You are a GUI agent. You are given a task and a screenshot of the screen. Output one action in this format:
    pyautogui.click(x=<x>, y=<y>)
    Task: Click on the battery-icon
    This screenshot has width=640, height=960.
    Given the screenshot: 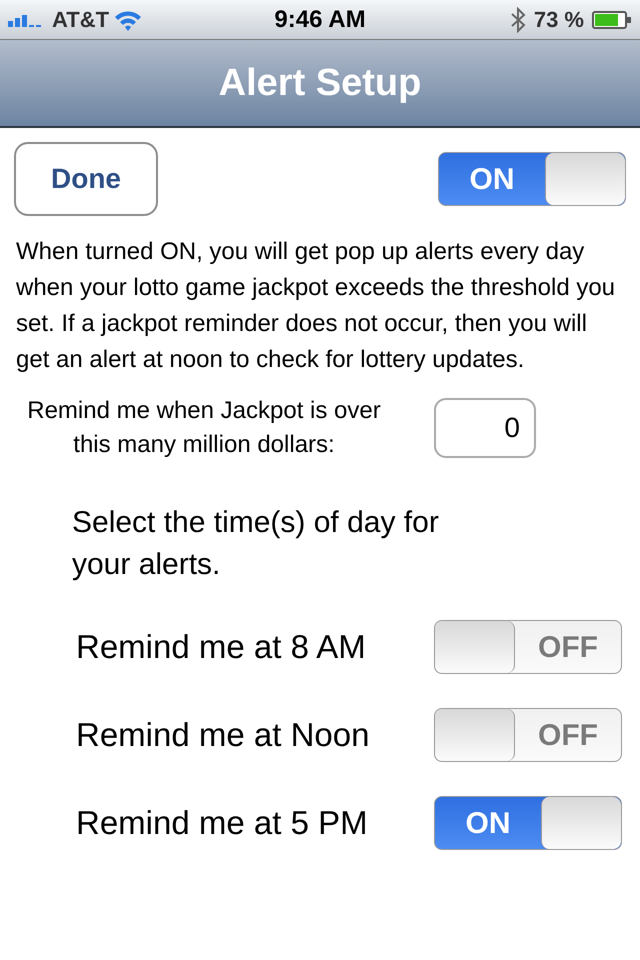 What is the action you would take?
    pyautogui.click(x=612, y=20)
    